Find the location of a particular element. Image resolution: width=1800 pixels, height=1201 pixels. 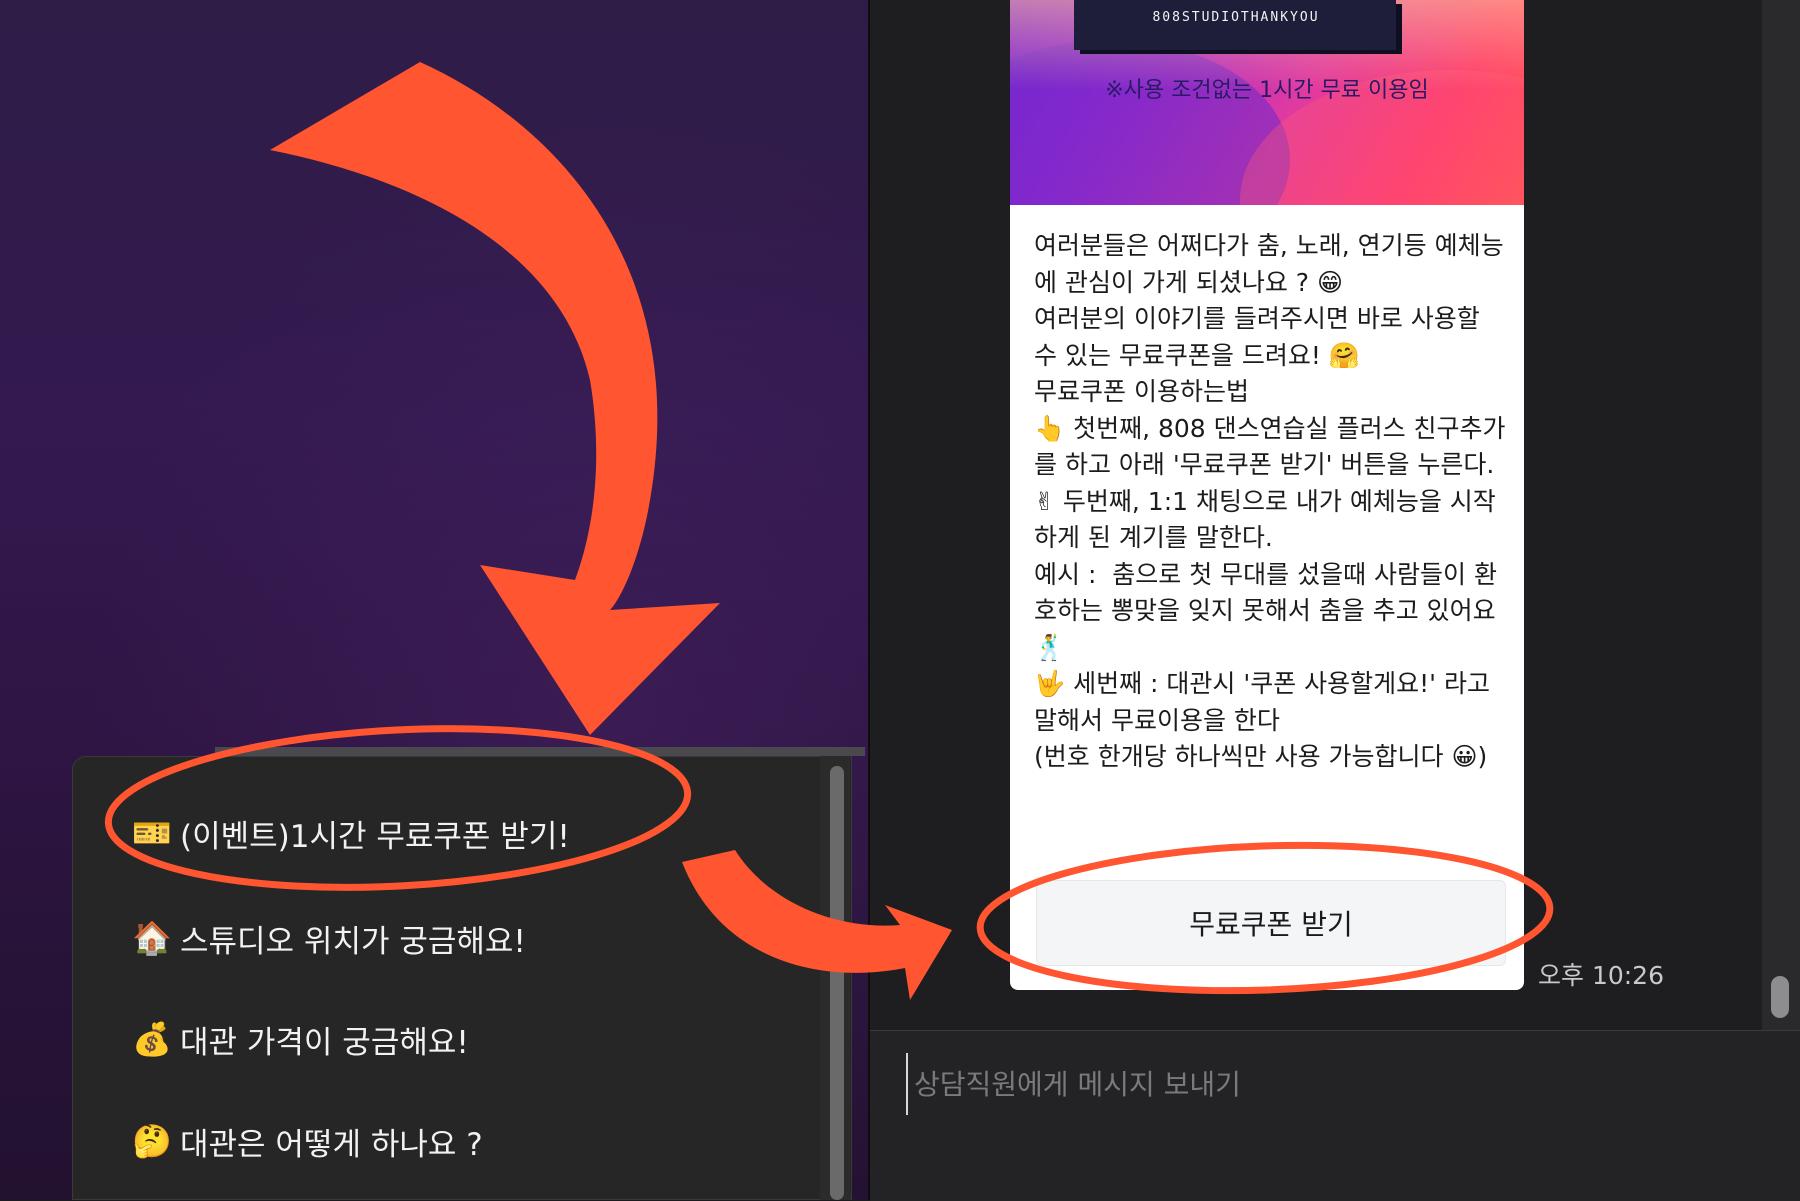

thinking-face-icon: 🤔 is located at coordinates (152, 1141).